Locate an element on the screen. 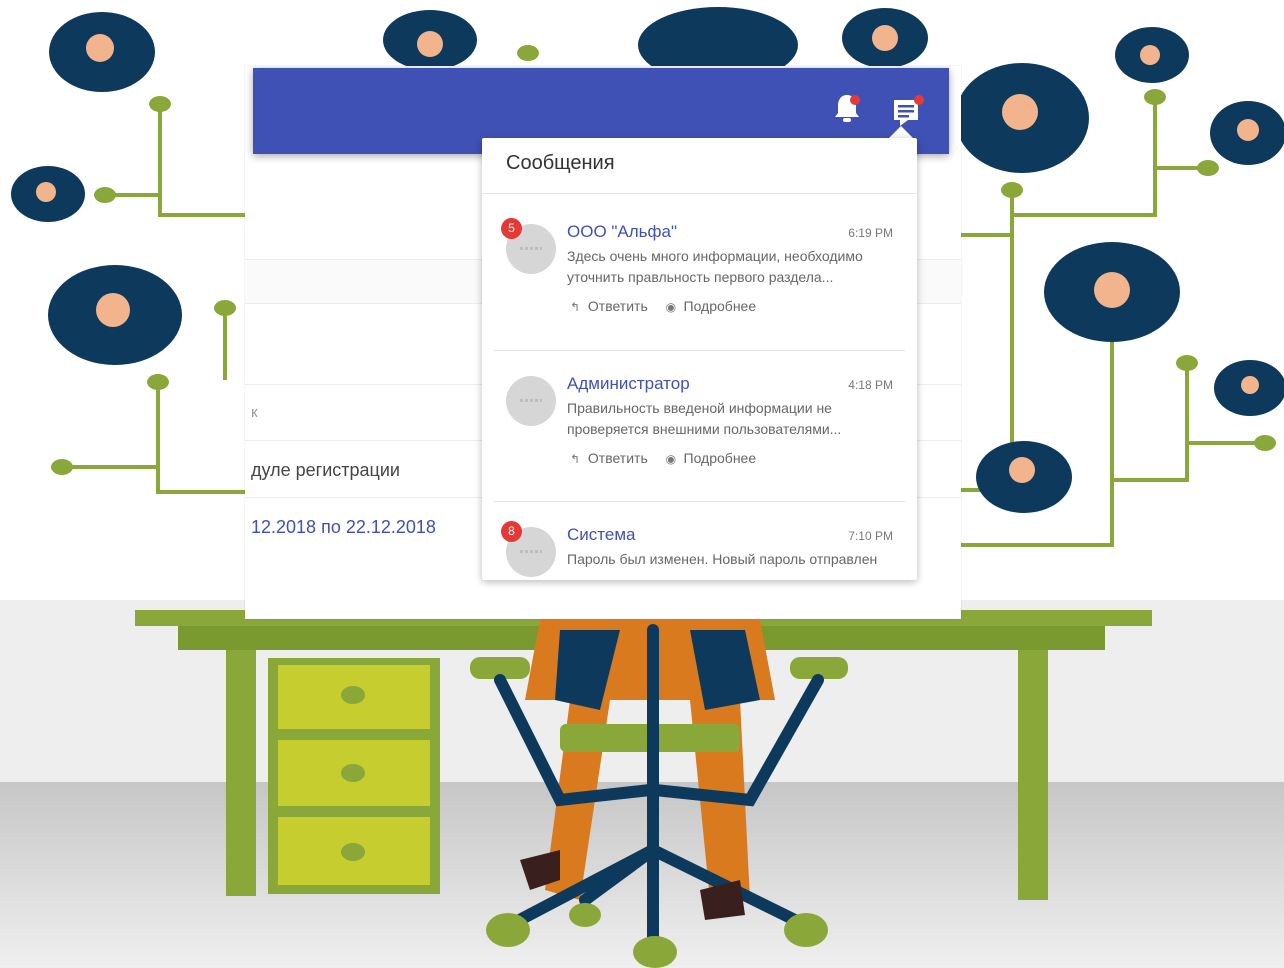 The height and width of the screenshot is (968, 1284). panel-arrow is located at coordinates (901, 132).